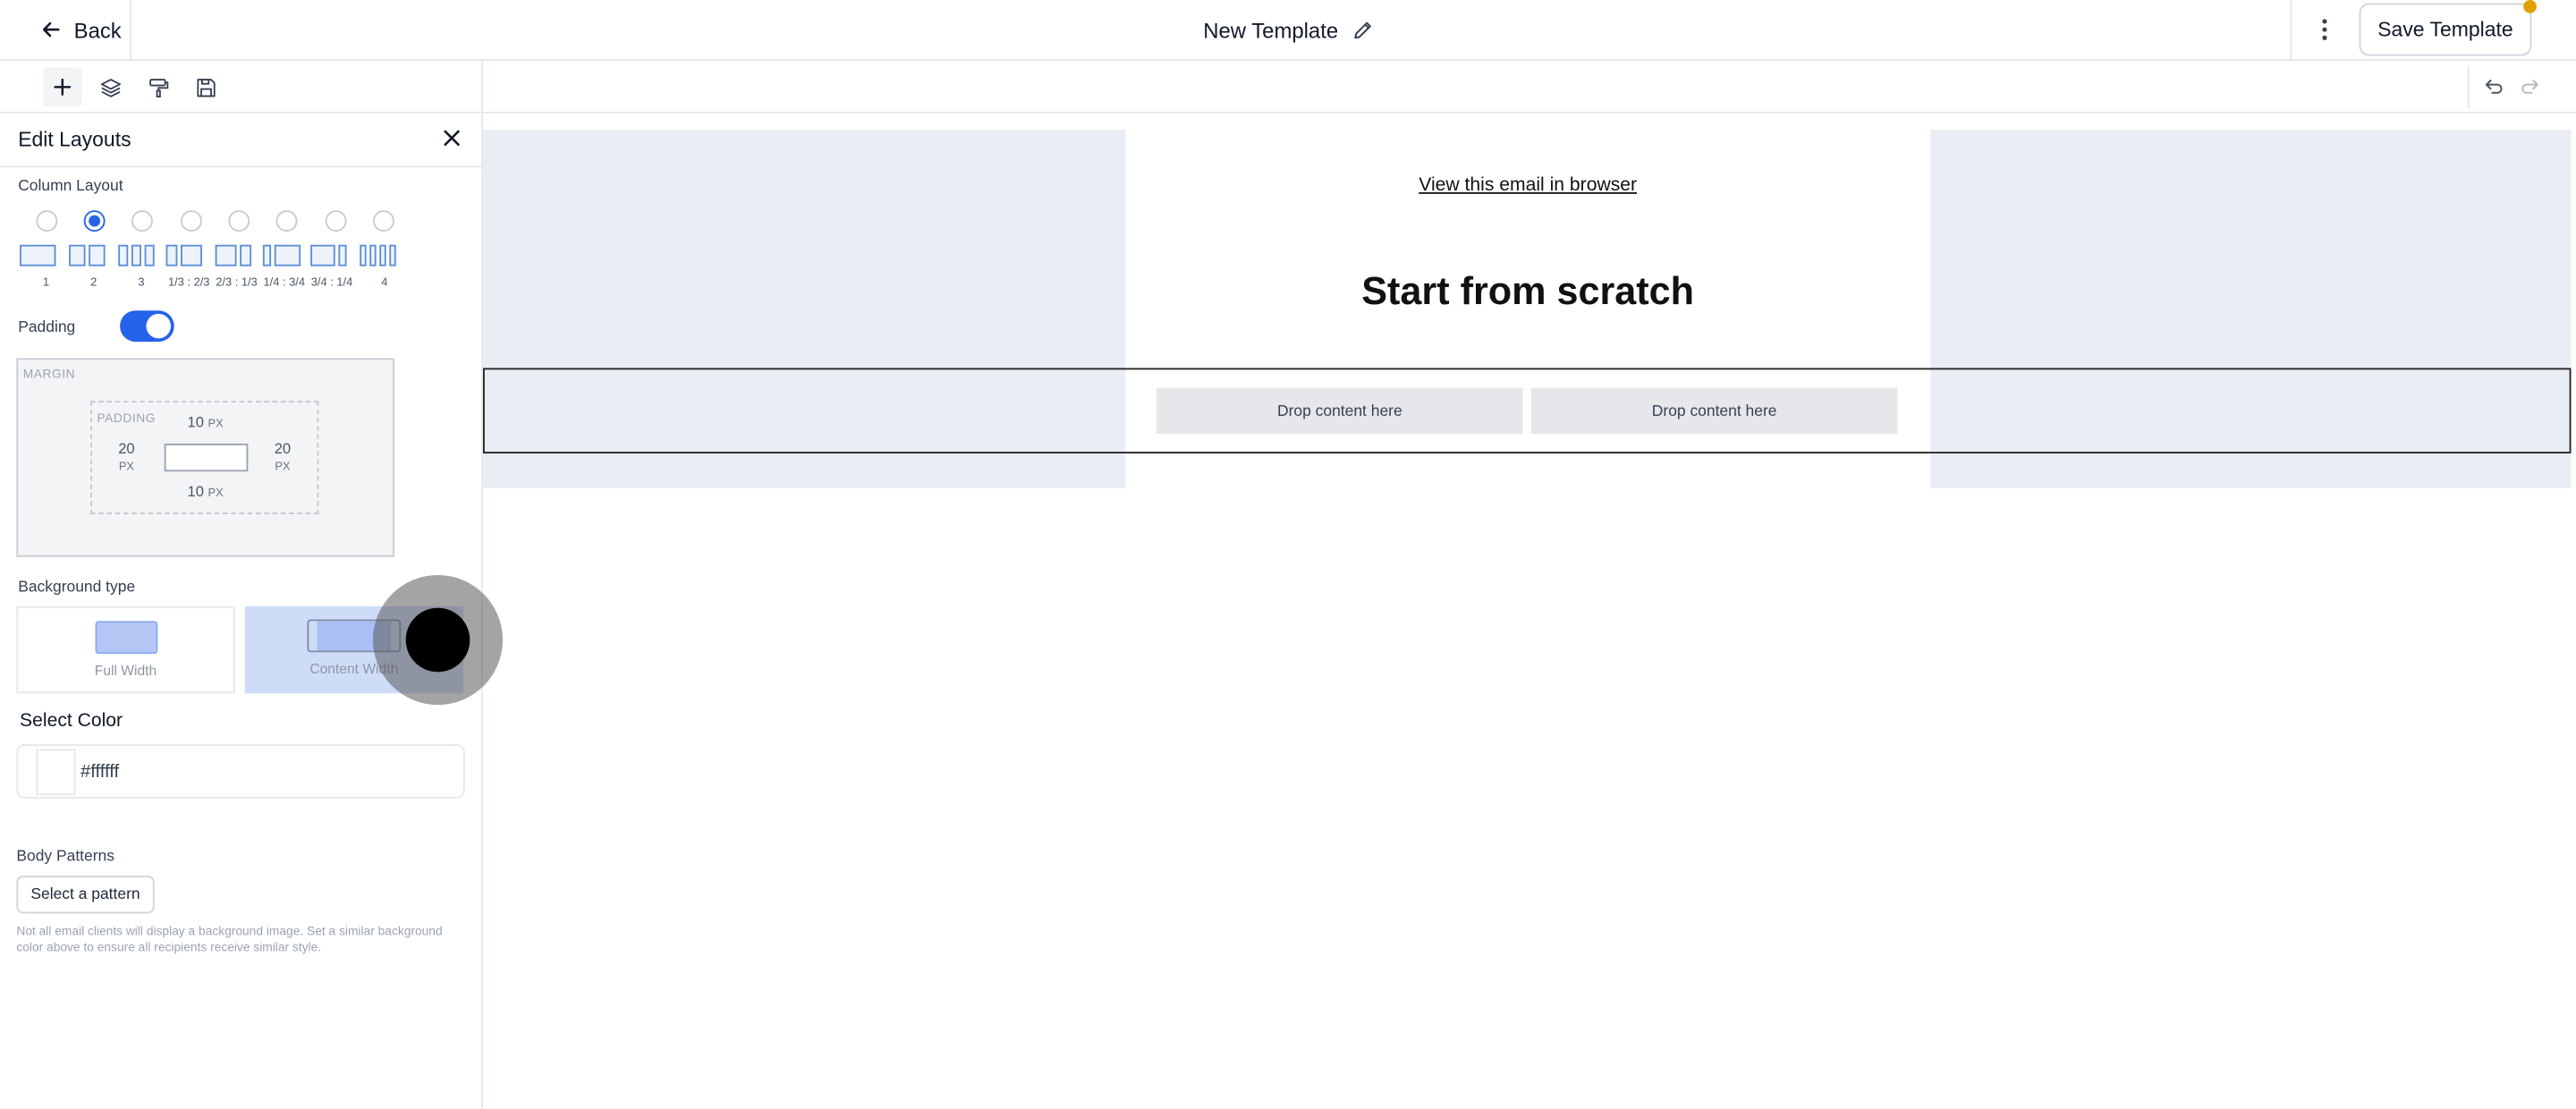 This screenshot has width=2576, height=1109. I want to click on padding-left-value: 20 PX, so click(126, 458).